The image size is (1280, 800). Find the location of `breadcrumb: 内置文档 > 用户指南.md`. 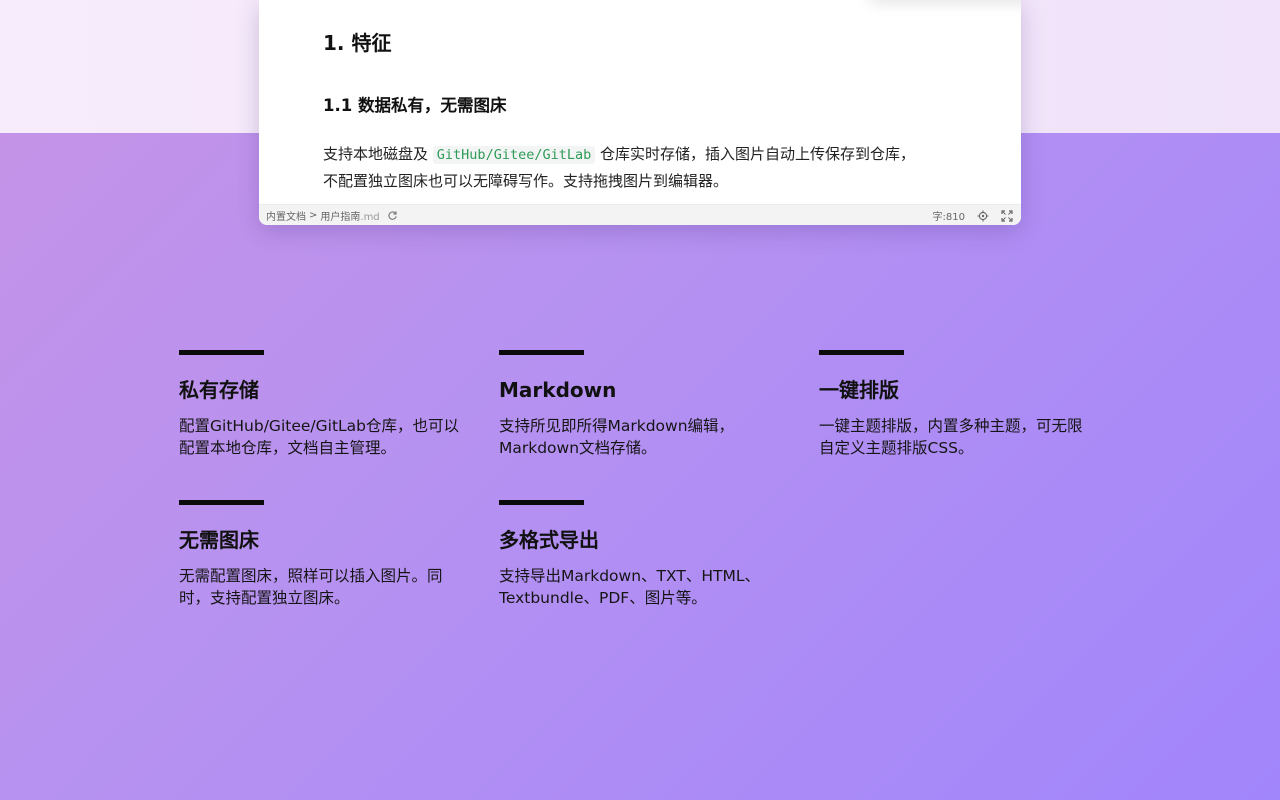

breadcrumb: 内置文档 > 用户指南.md is located at coordinates (332, 215).